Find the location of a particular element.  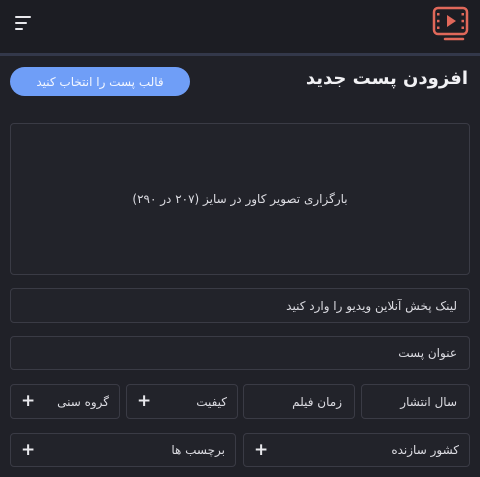

age-group-label: گروه سنی is located at coordinates (83, 401).